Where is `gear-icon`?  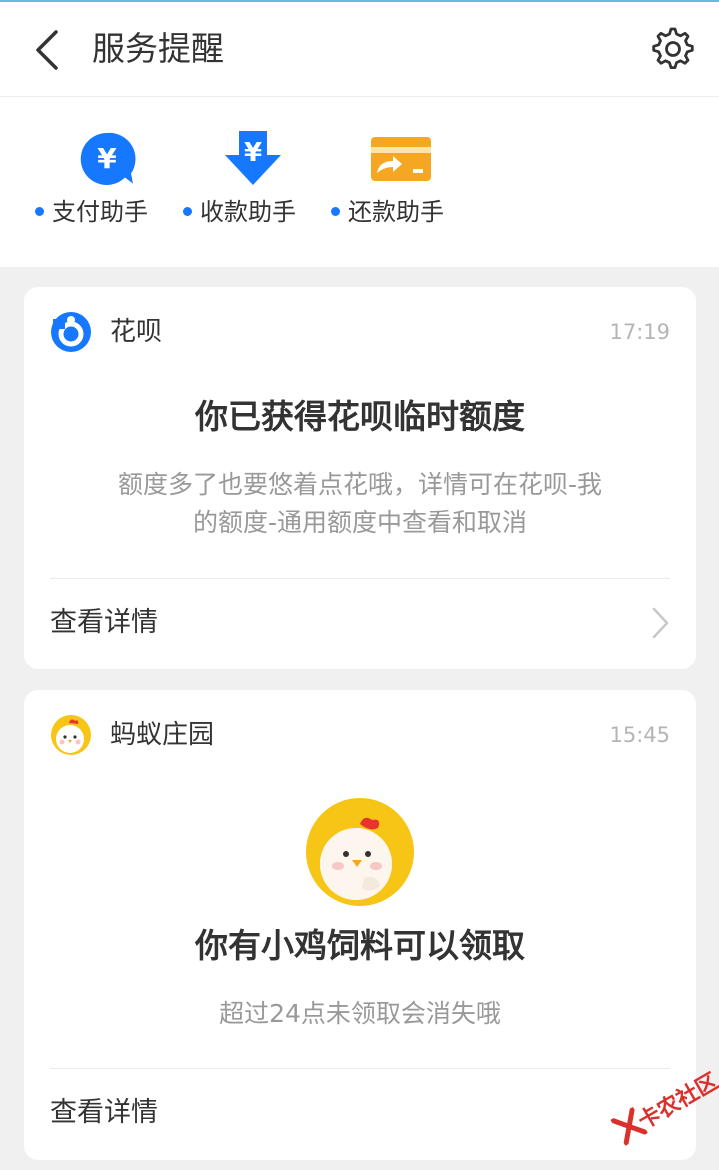
gear-icon is located at coordinates (673, 48).